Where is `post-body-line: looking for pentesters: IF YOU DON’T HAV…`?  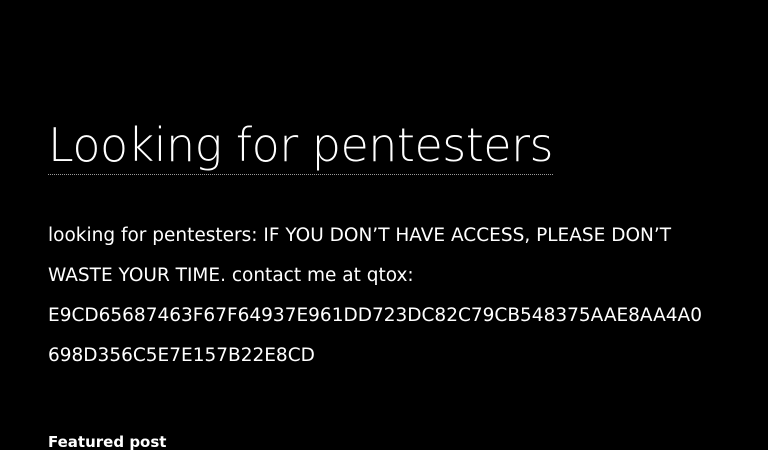 post-body-line: looking for pentesters: IF YOU DON’T HAV… is located at coordinates (360, 235).